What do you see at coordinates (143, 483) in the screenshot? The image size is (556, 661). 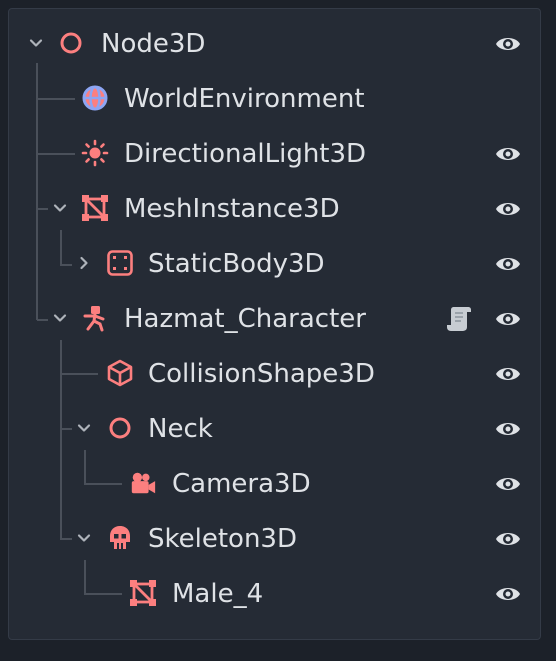 I see `camera-icon` at bounding box center [143, 483].